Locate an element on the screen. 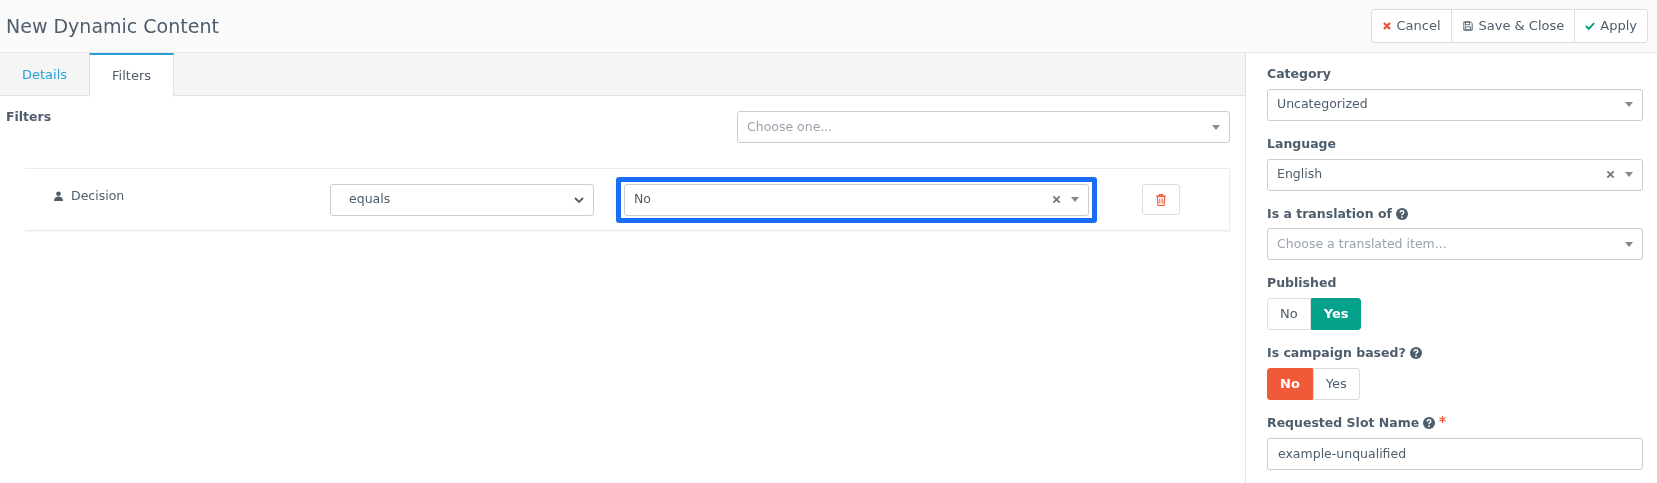 This screenshot has width=1657, height=483. field-label: Requested Slot Name is located at coordinates (1343, 422).